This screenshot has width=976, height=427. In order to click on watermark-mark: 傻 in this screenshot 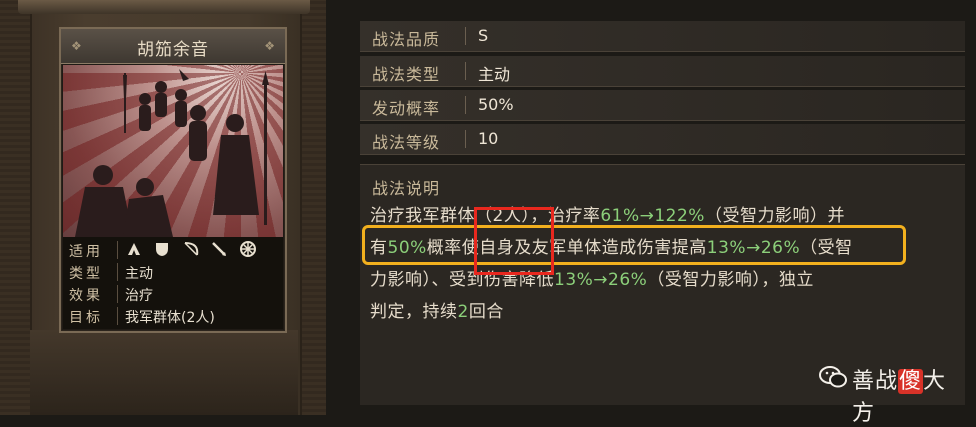, I will do `click(911, 381)`.